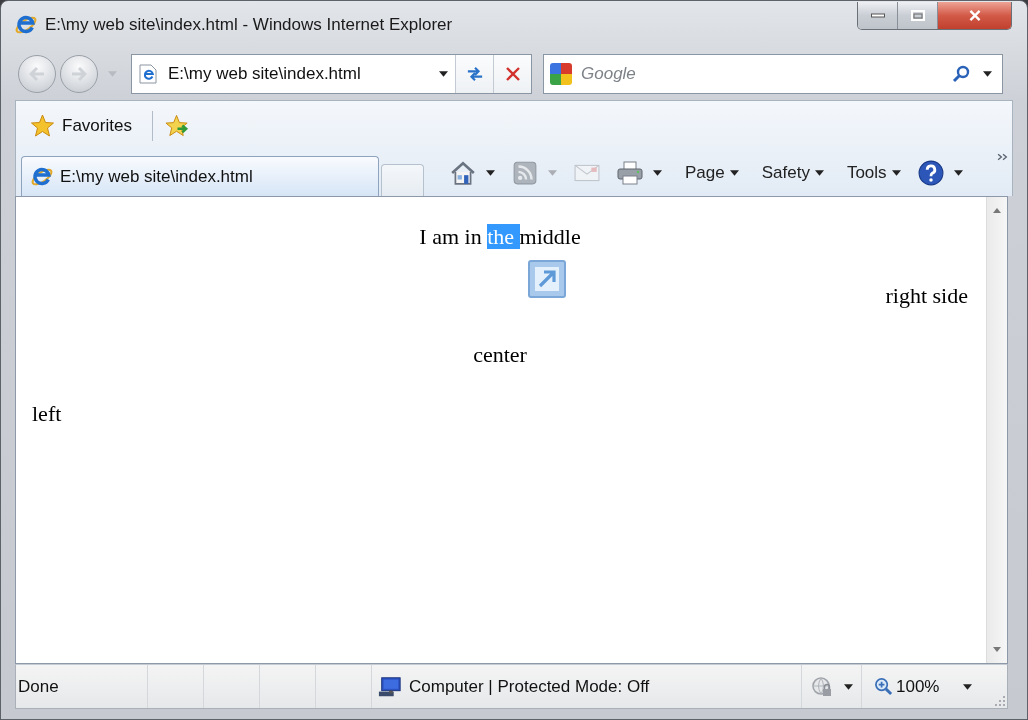 The image size is (1028, 720). Describe the element at coordinates (996, 430) in the screenshot. I see `vertical-scrollbar` at that location.